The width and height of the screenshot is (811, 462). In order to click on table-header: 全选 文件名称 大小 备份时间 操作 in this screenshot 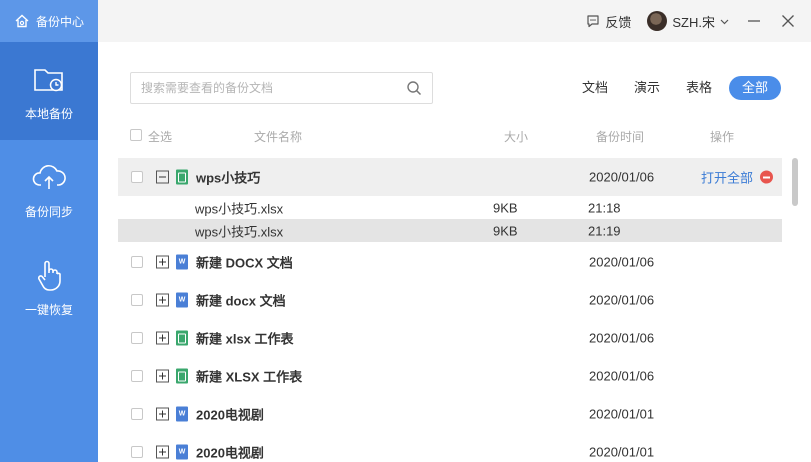, I will do `click(460, 138)`.